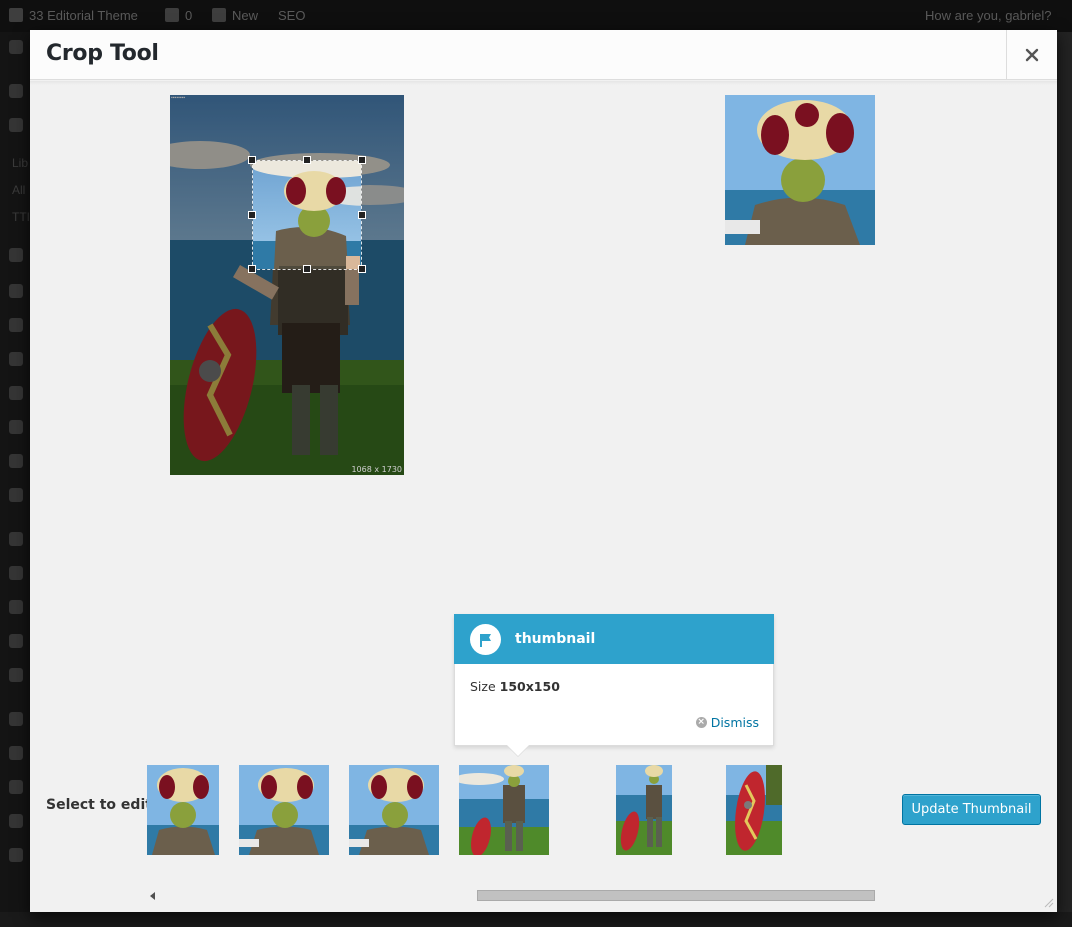 Image resolution: width=1072 pixels, height=927 pixels. I want to click on wp-home-item: 33 Editorial Theme, so click(73, 15).